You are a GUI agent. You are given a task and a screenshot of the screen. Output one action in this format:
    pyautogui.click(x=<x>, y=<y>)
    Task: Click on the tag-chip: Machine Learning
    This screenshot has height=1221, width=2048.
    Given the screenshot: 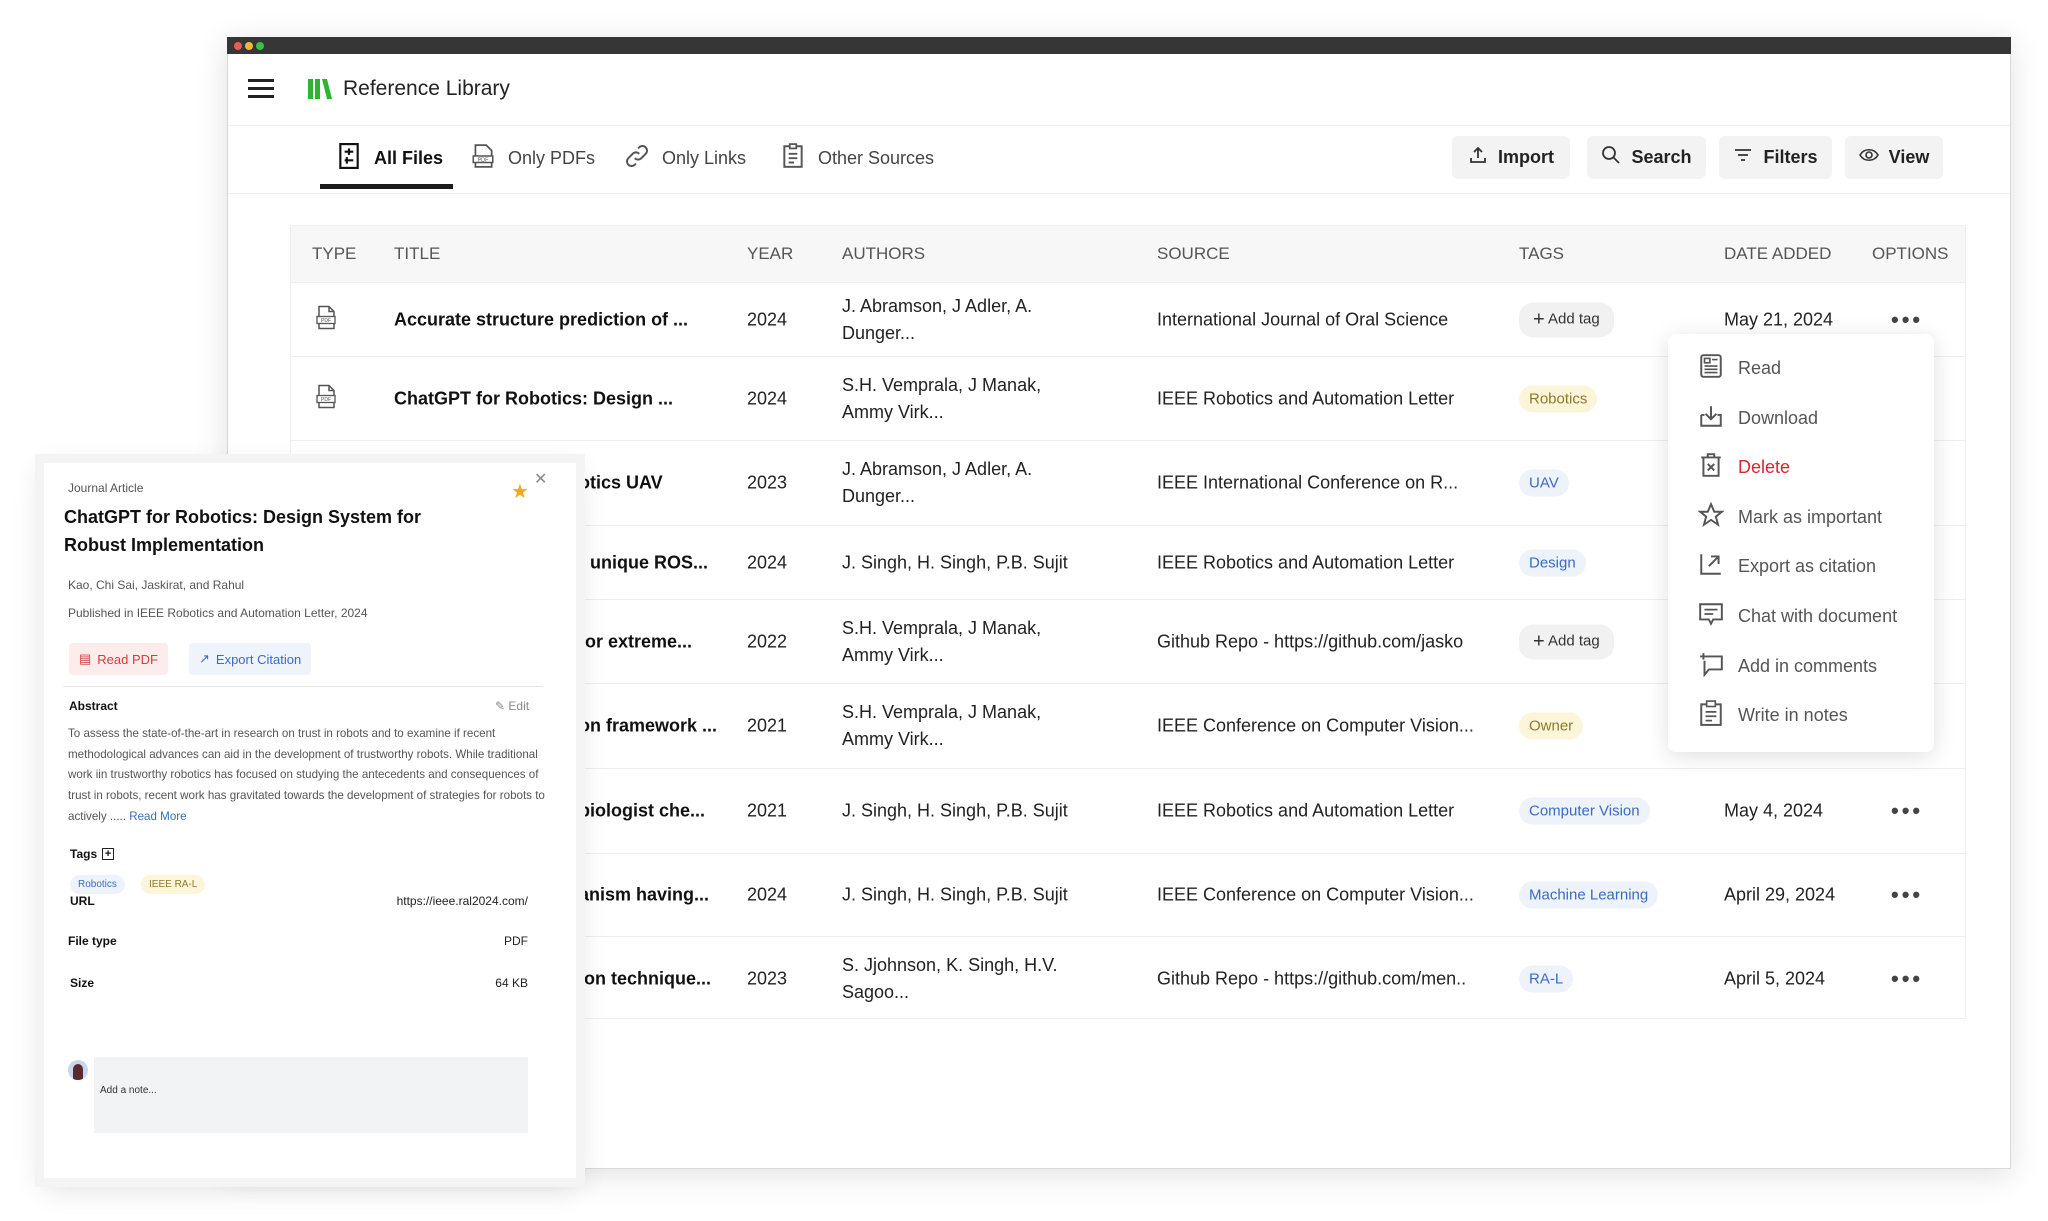 What is the action you would take?
    pyautogui.click(x=1589, y=895)
    